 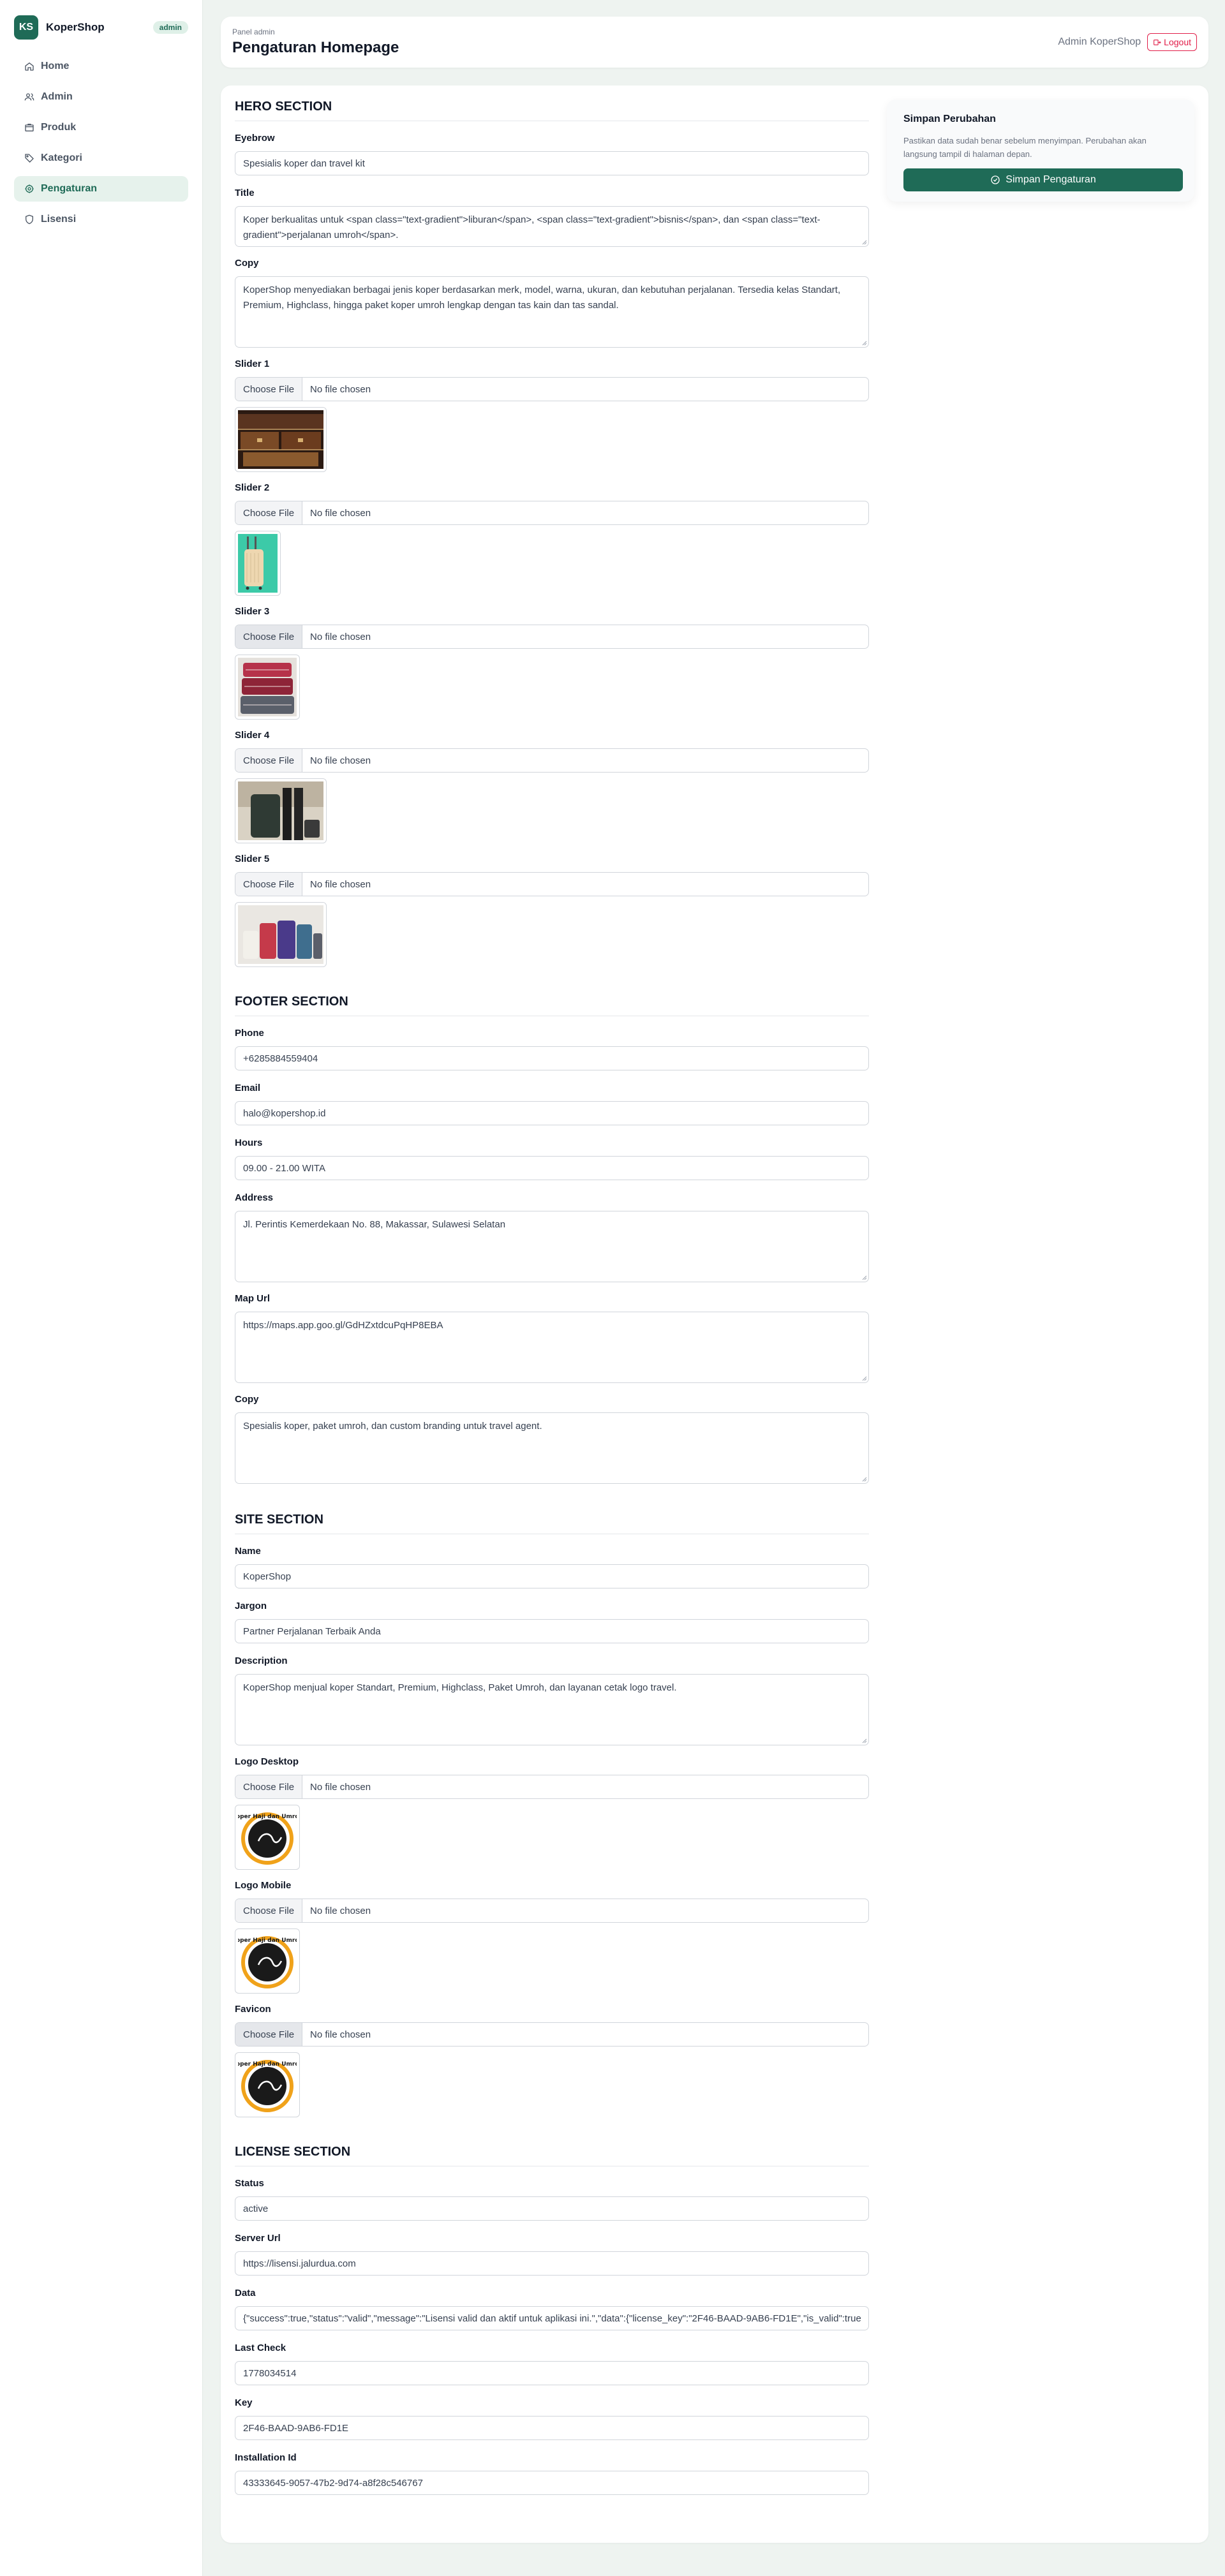 I want to click on brand-logo: KS, so click(x=26, y=27).